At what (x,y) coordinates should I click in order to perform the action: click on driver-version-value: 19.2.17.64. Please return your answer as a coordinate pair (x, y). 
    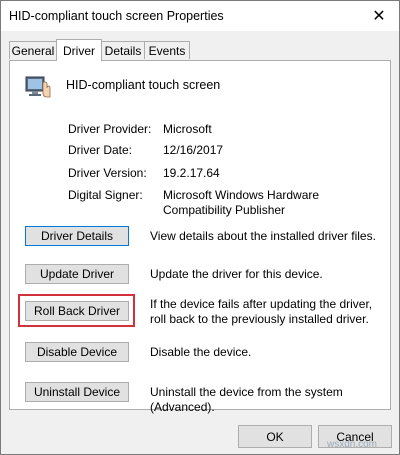
    Looking at the image, I should click on (191, 173).